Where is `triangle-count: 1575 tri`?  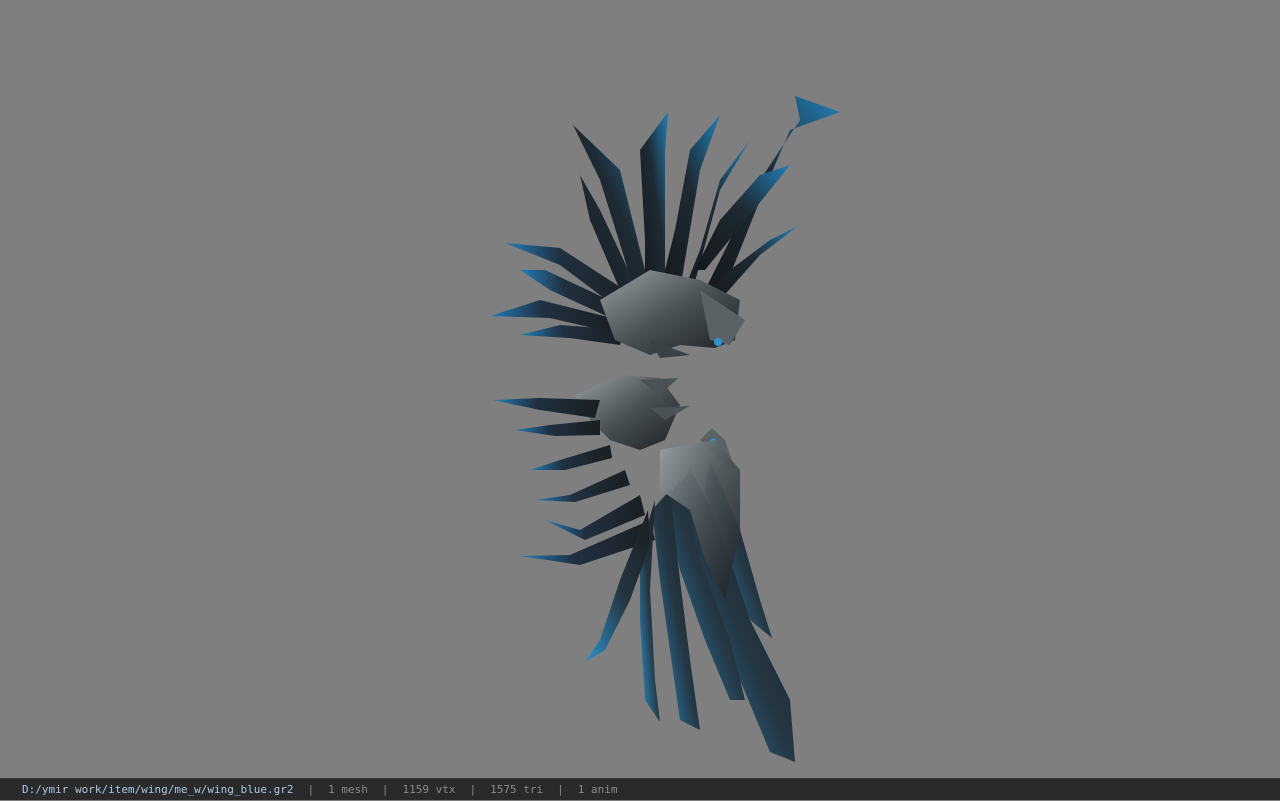 triangle-count: 1575 tri is located at coordinates (517, 789).